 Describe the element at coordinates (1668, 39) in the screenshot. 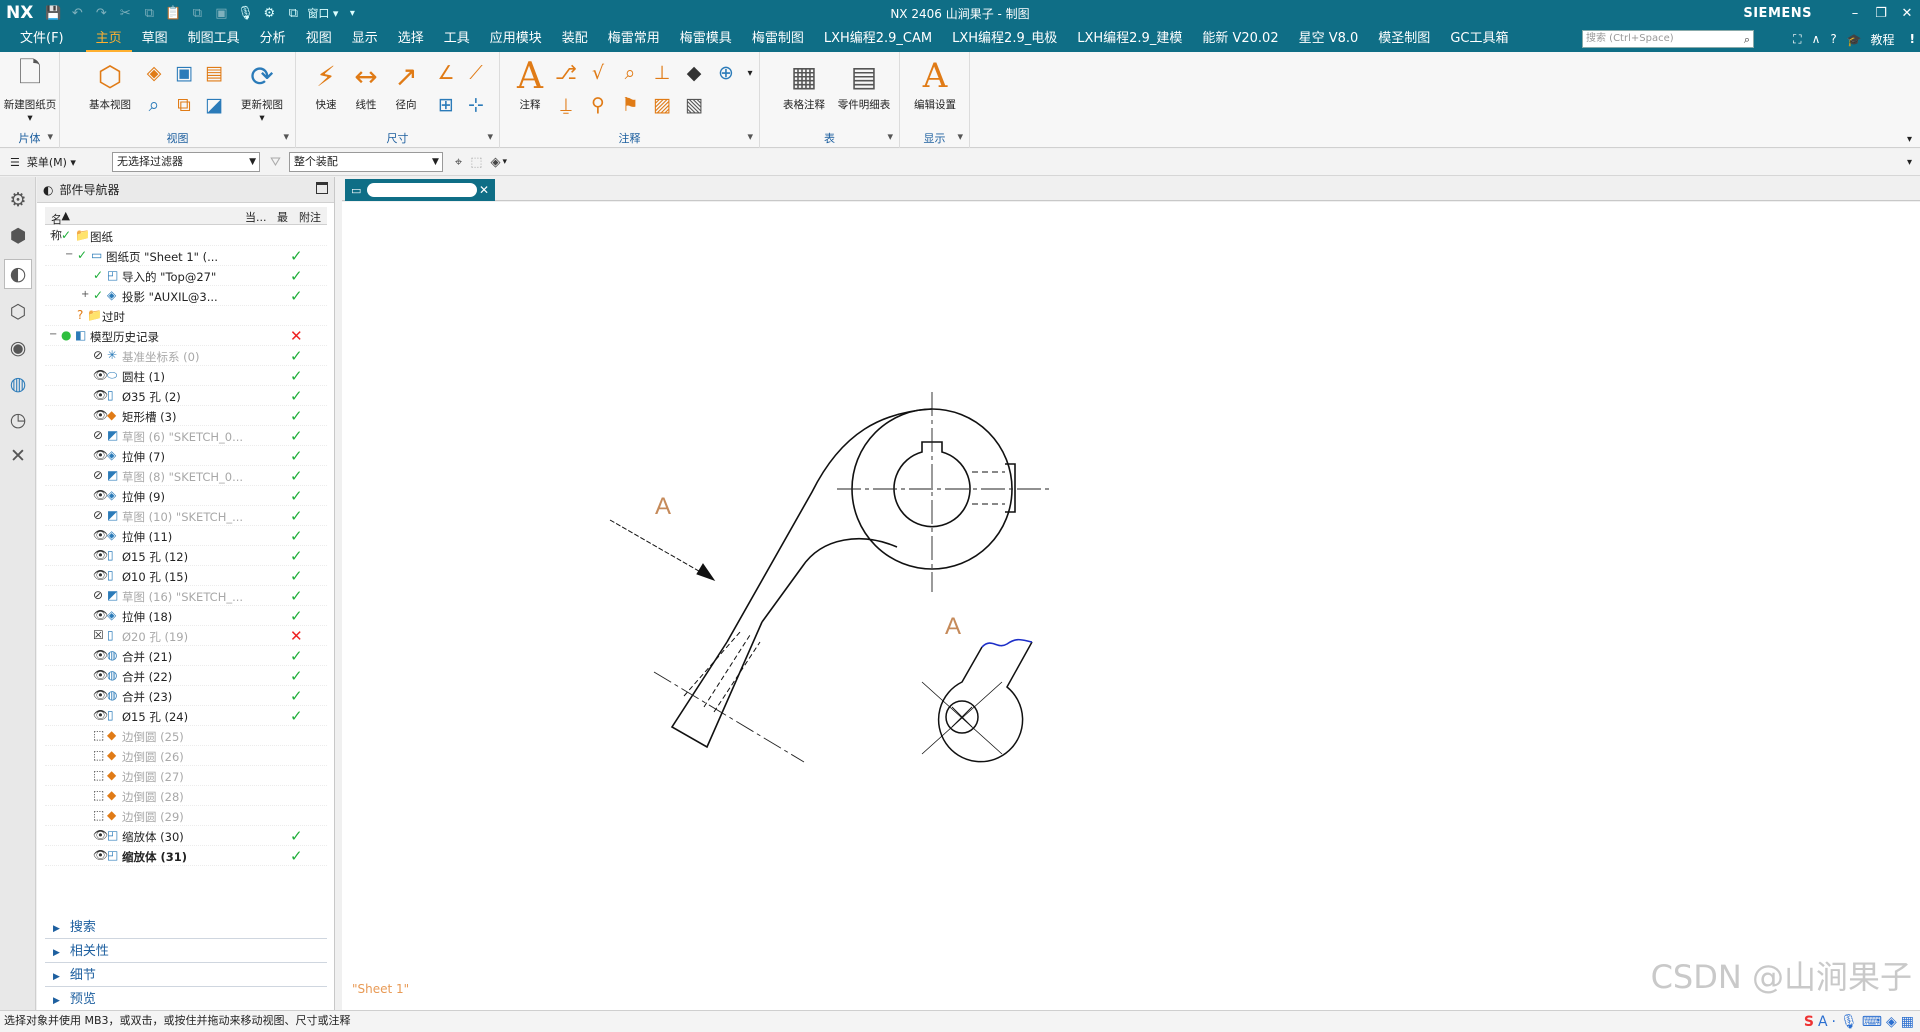

I see `command-search-input: 搜索 (Ctrl+Space) ⌕` at that location.